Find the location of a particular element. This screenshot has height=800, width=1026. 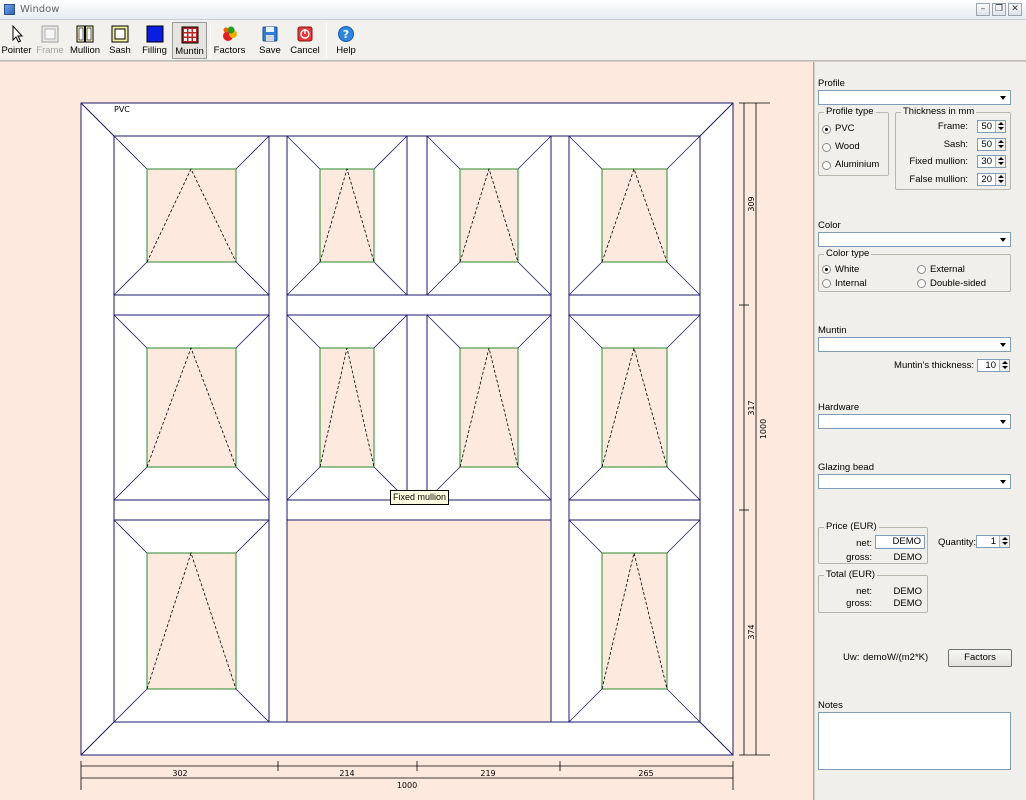

color-type-title: Color type is located at coordinates (848, 253).